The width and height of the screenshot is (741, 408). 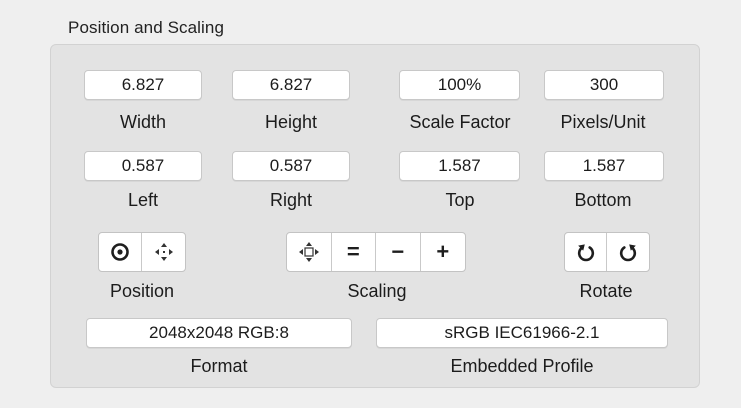 What do you see at coordinates (291, 200) in the screenshot?
I see `right-margin-label: Right` at bounding box center [291, 200].